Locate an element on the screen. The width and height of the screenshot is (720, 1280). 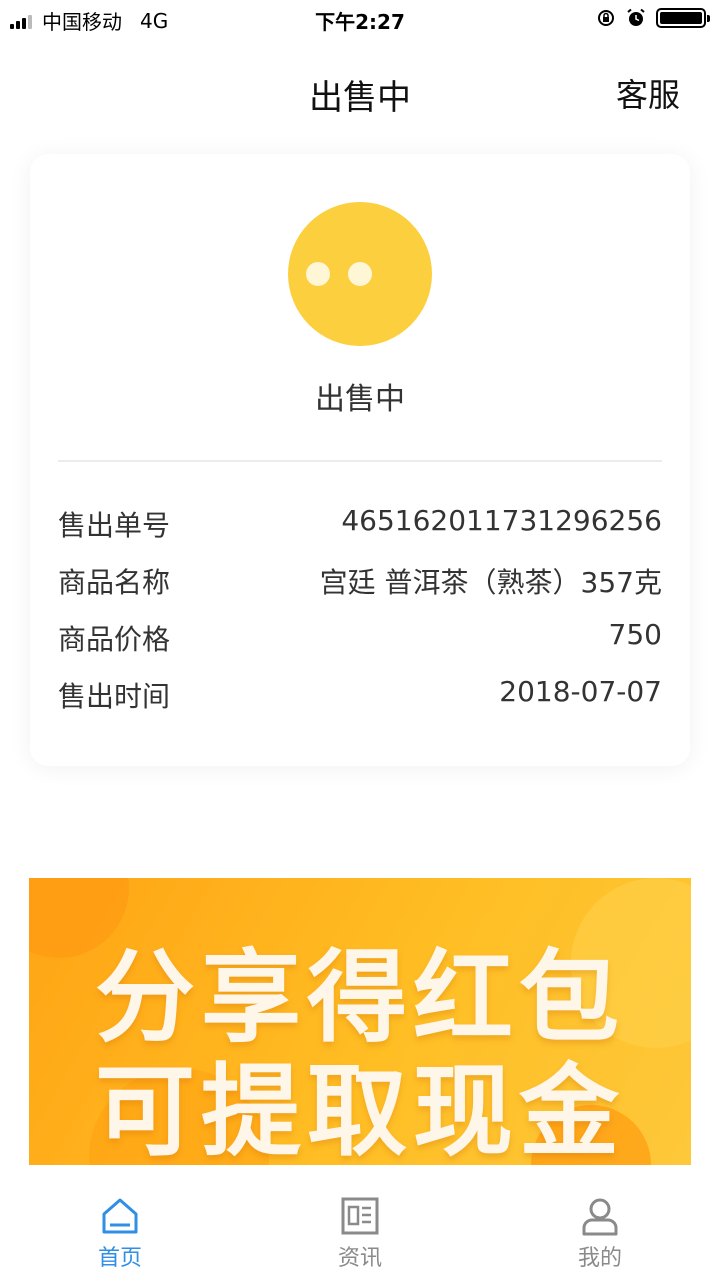
customer-service-button: 客服 is located at coordinates (648, 93).